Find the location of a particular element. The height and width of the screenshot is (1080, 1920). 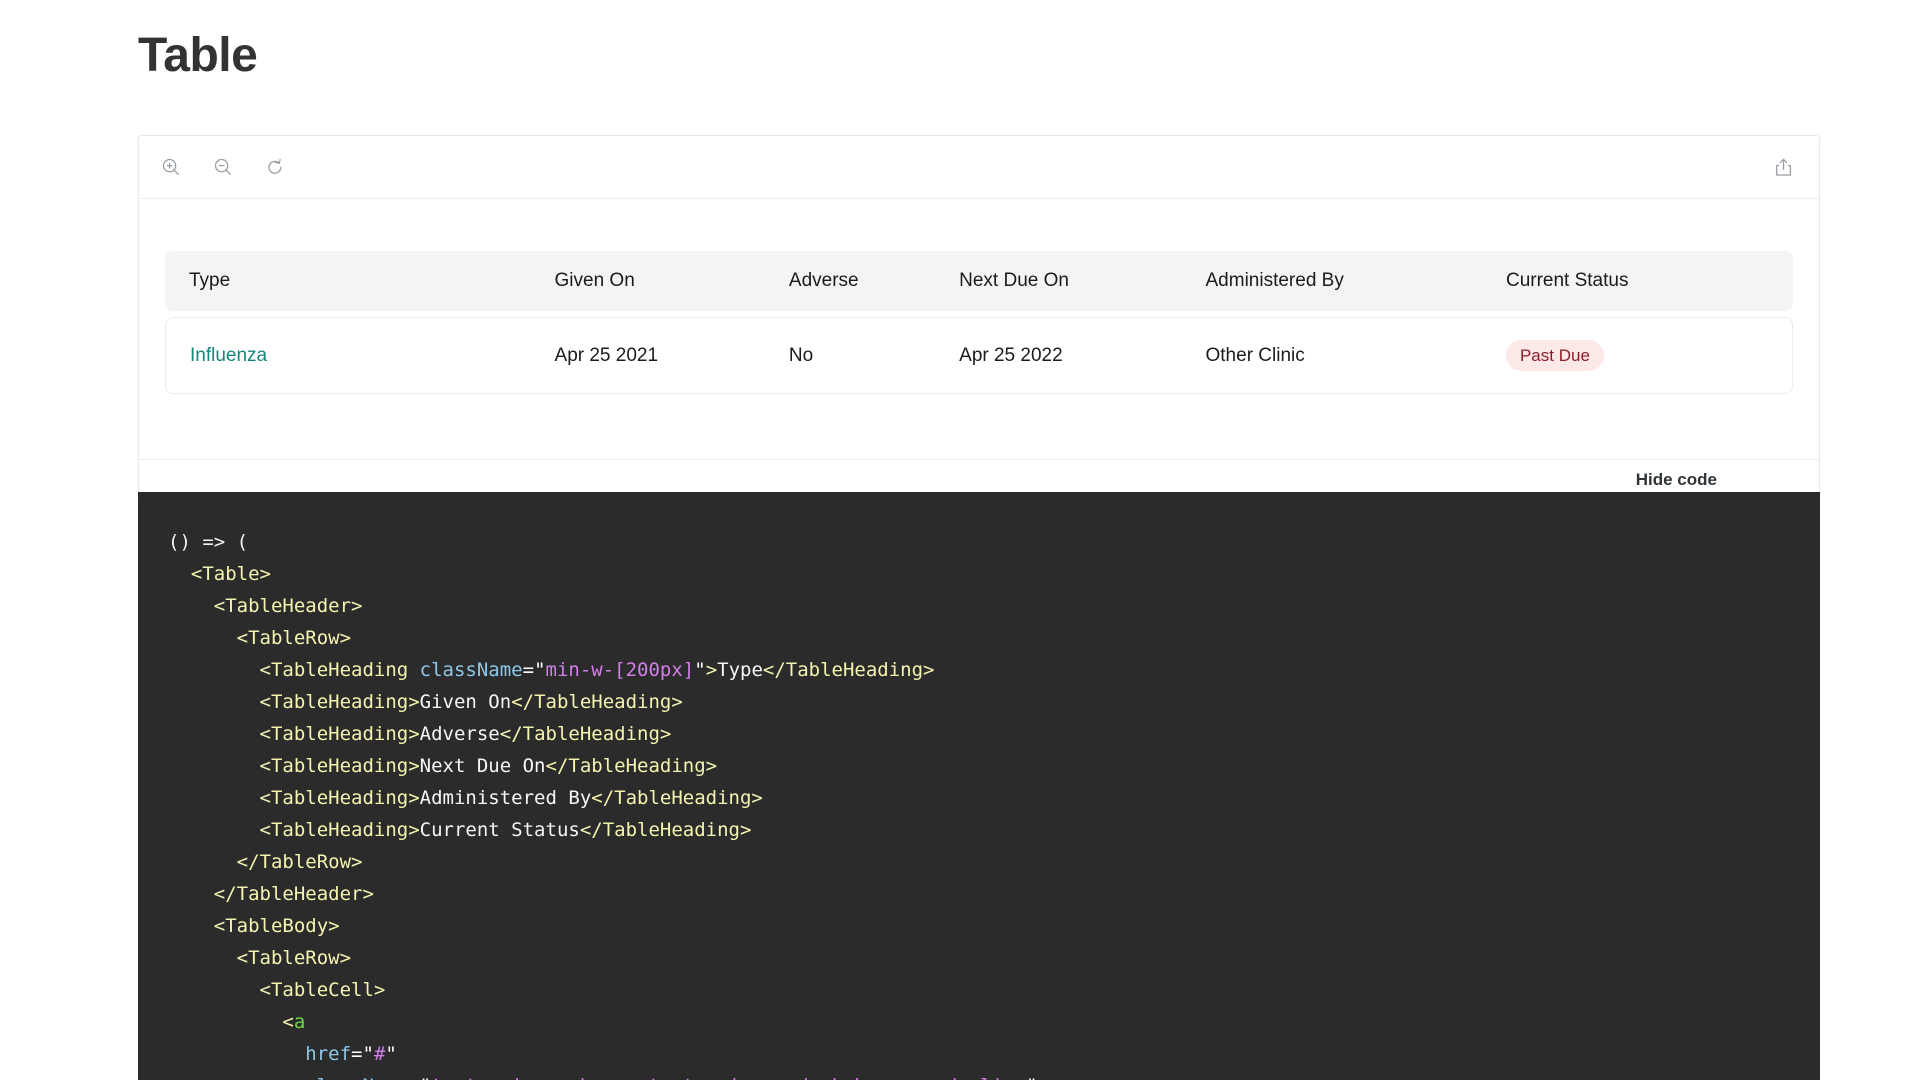

column-header-next-due-on: Next Due On is located at coordinates (1072, 281).